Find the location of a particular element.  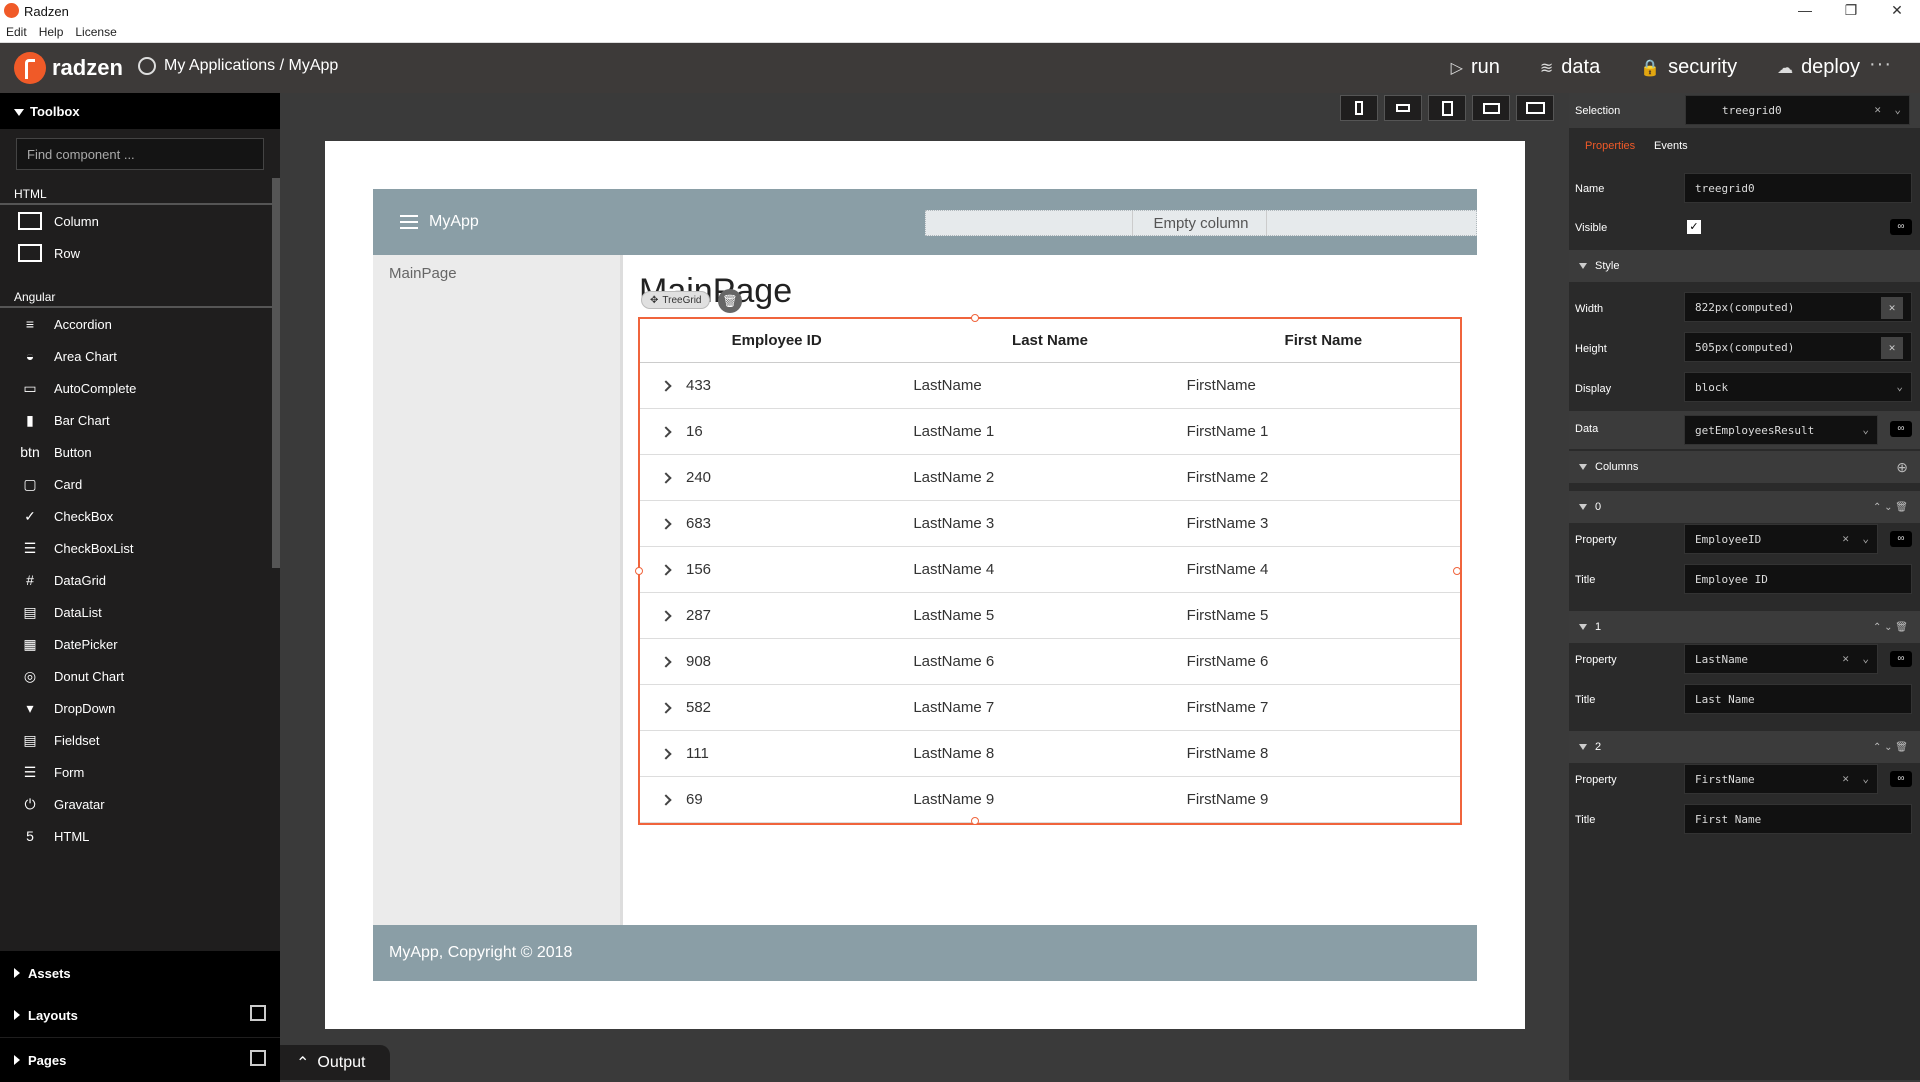

toolbox-scrollbar is located at coordinates (276, 373).